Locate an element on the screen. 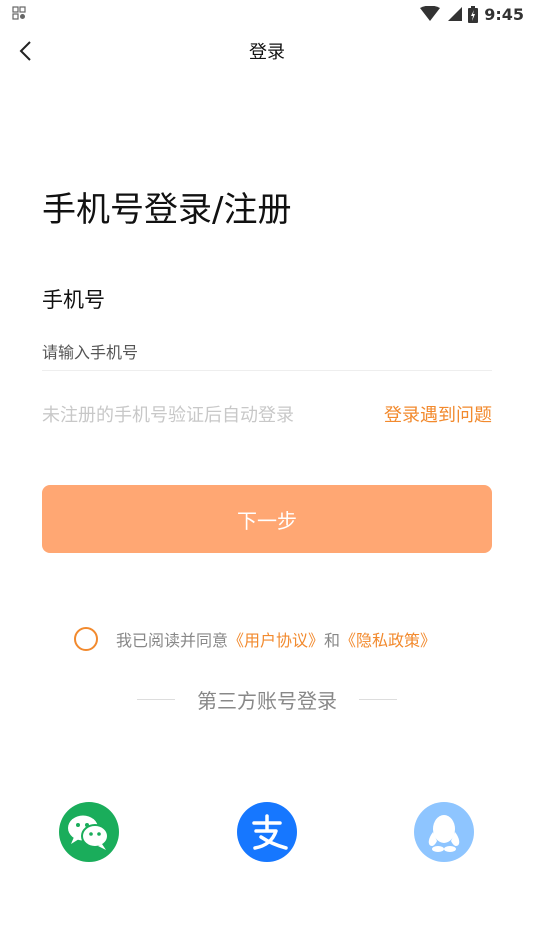 Image resolution: width=534 pixels, height=950 pixels. agreement-row: 我已阅读并同意 《用户协议》 和 《隐私政策》 is located at coordinates (255, 639).